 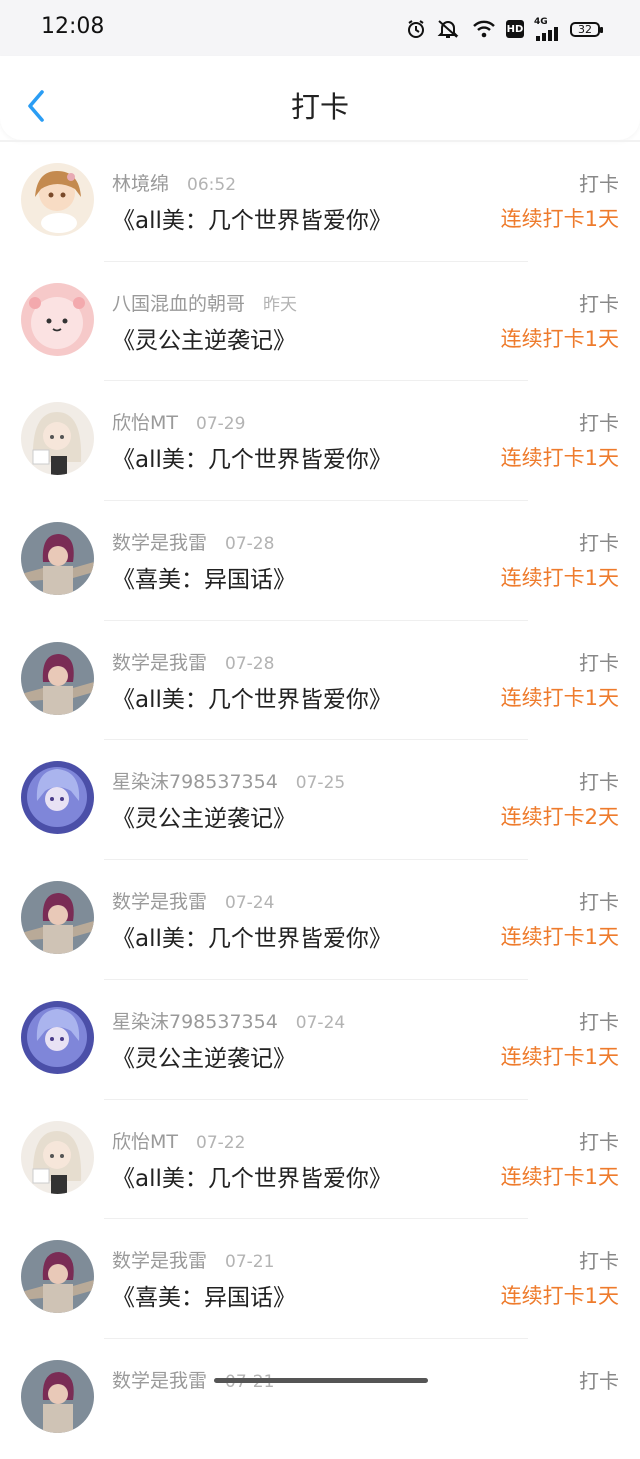 I want to click on timestamp: 07-21, so click(x=250, y=1262).